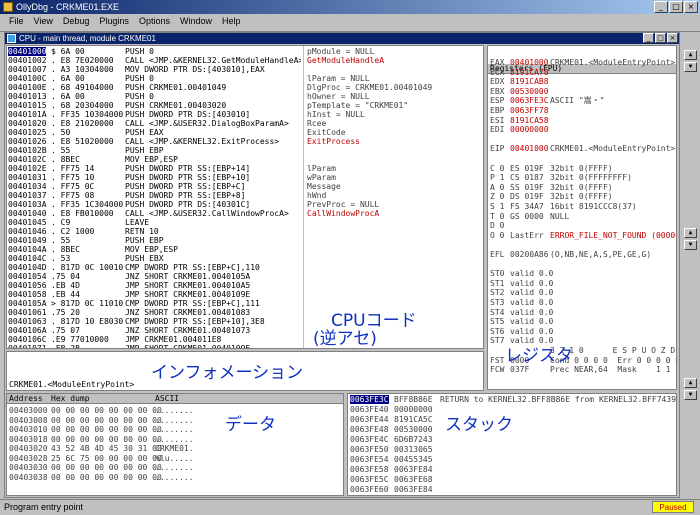 The height and width of the screenshot is (515, 700). I want to click on disasm-address: 00401007, so click(27, 69).